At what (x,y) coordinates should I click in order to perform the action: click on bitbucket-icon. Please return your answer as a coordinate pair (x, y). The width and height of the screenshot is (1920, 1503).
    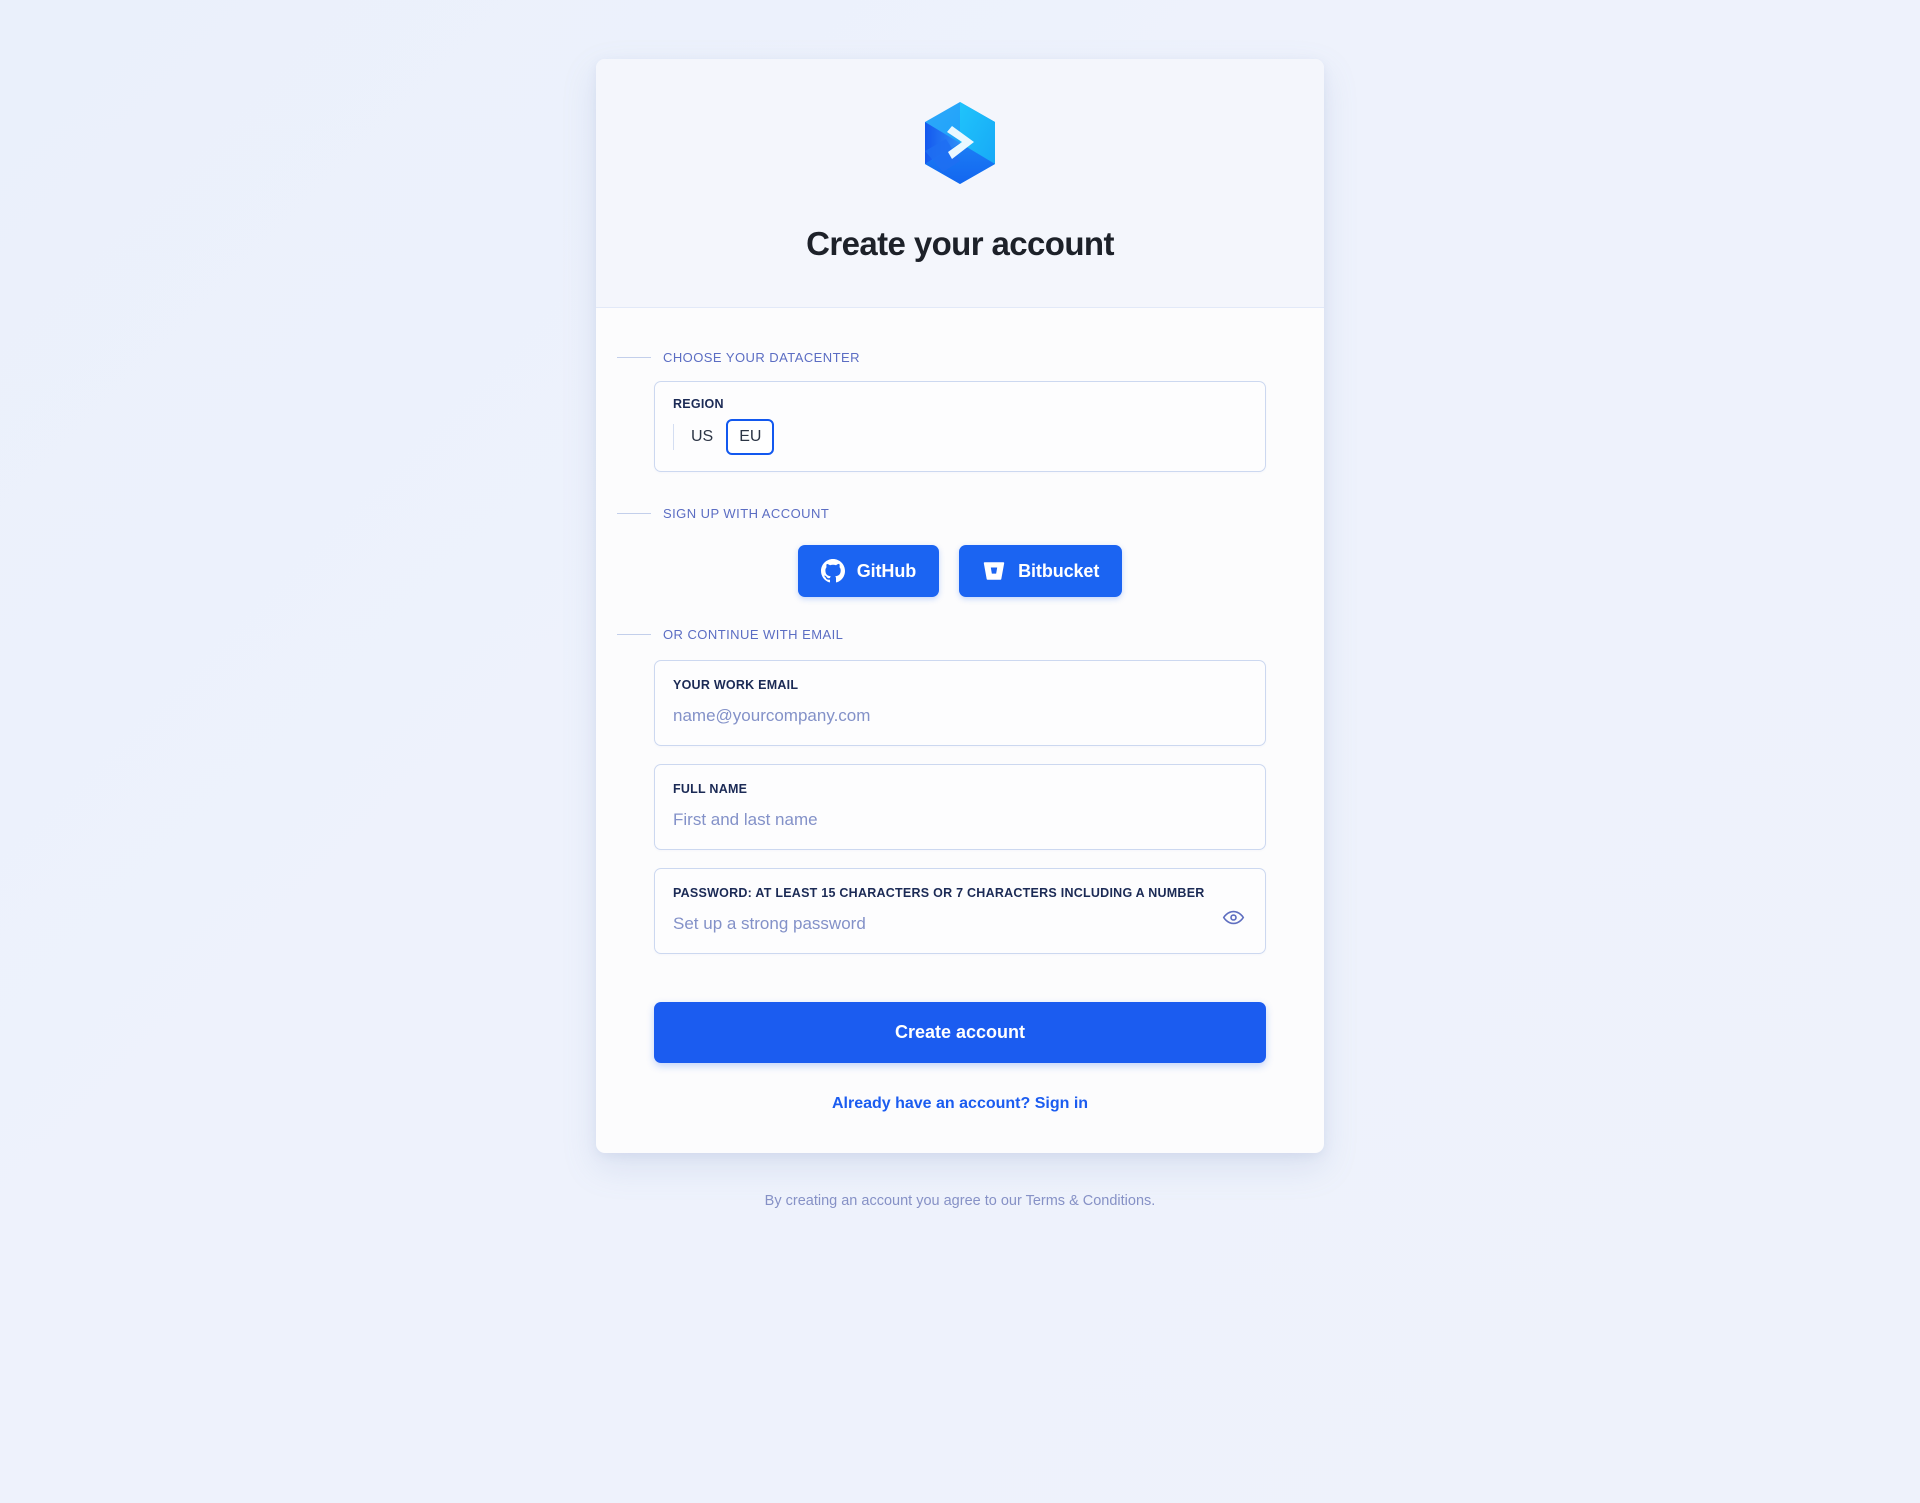
    Looking at the image, I should click on (994, 571).